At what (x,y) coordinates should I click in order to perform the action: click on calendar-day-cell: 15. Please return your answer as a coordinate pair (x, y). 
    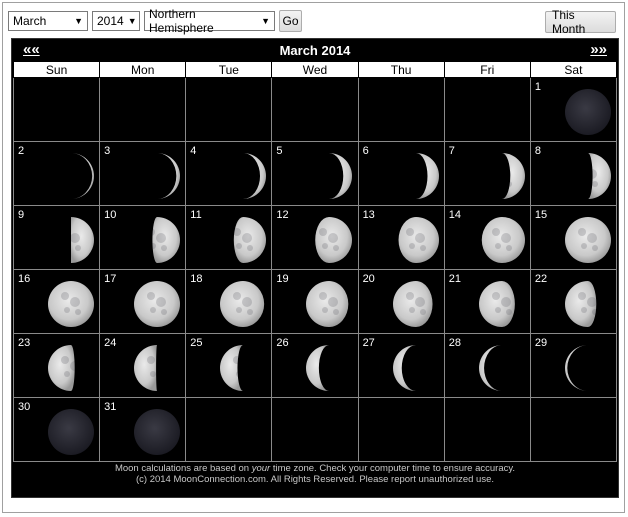
    Looking at the image, I should click on (573, 237).